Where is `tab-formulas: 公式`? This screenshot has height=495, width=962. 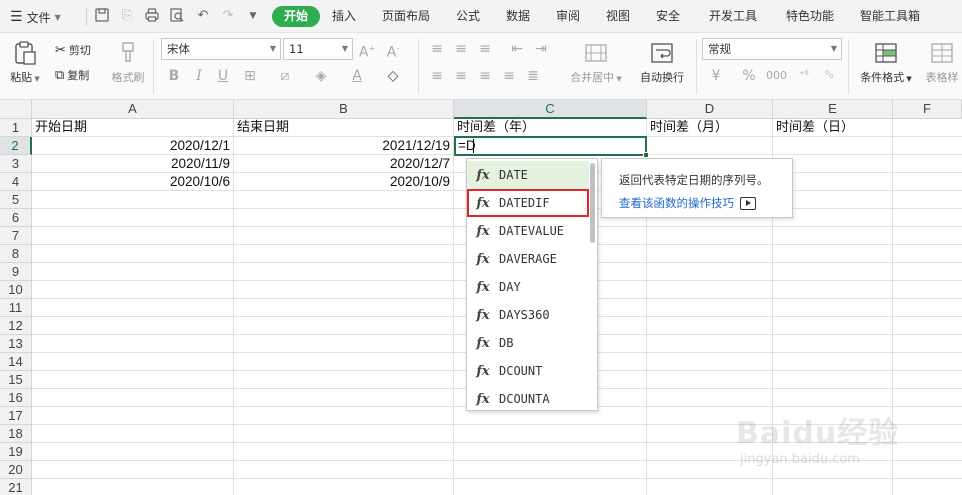 tab-formulas: 公式 is located at coordinates (468, 16).